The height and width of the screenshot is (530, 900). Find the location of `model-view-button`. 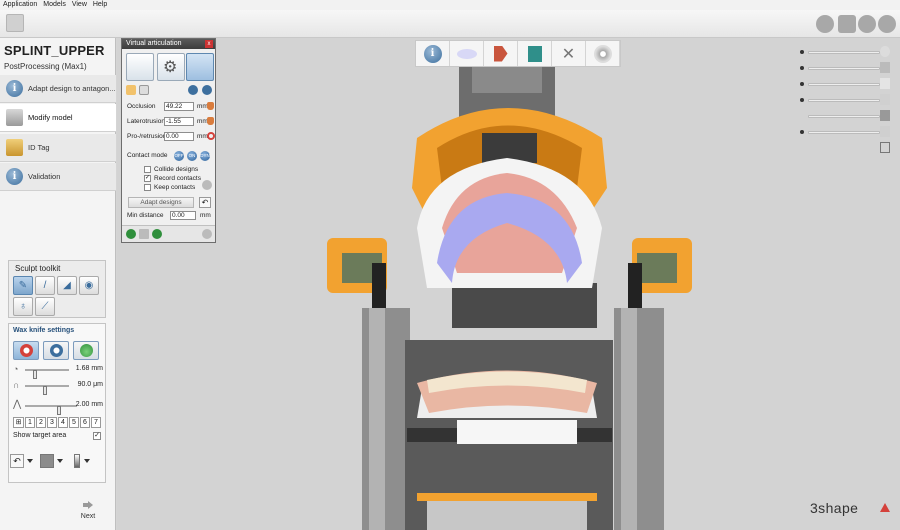

model-view-button is located at coordinates (535, 53).